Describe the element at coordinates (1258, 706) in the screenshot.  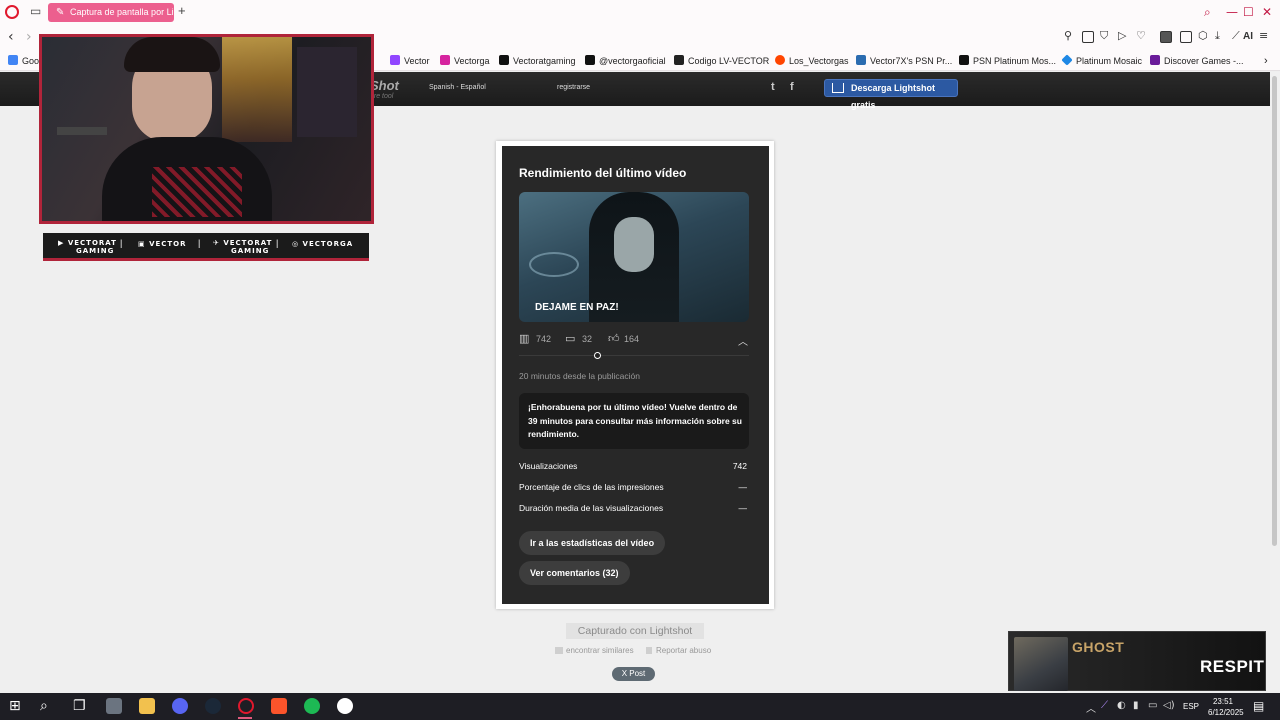
I see `notification-icon: ▤` at that location.